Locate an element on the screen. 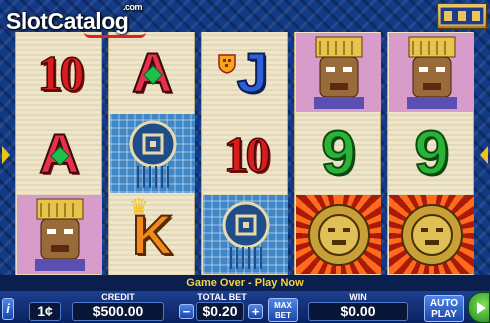 Image resolution: width=490 pixels, height=323 pixels. slotcatalog-logo: SlotCatalog .com is located at coordinates (76, 20).